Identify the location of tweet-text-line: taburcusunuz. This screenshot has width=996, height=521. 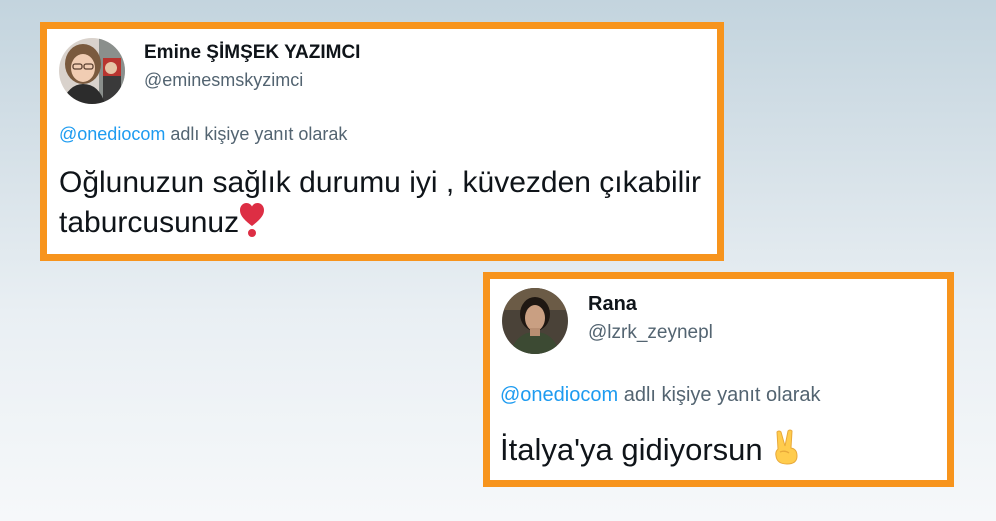
(149, 223).